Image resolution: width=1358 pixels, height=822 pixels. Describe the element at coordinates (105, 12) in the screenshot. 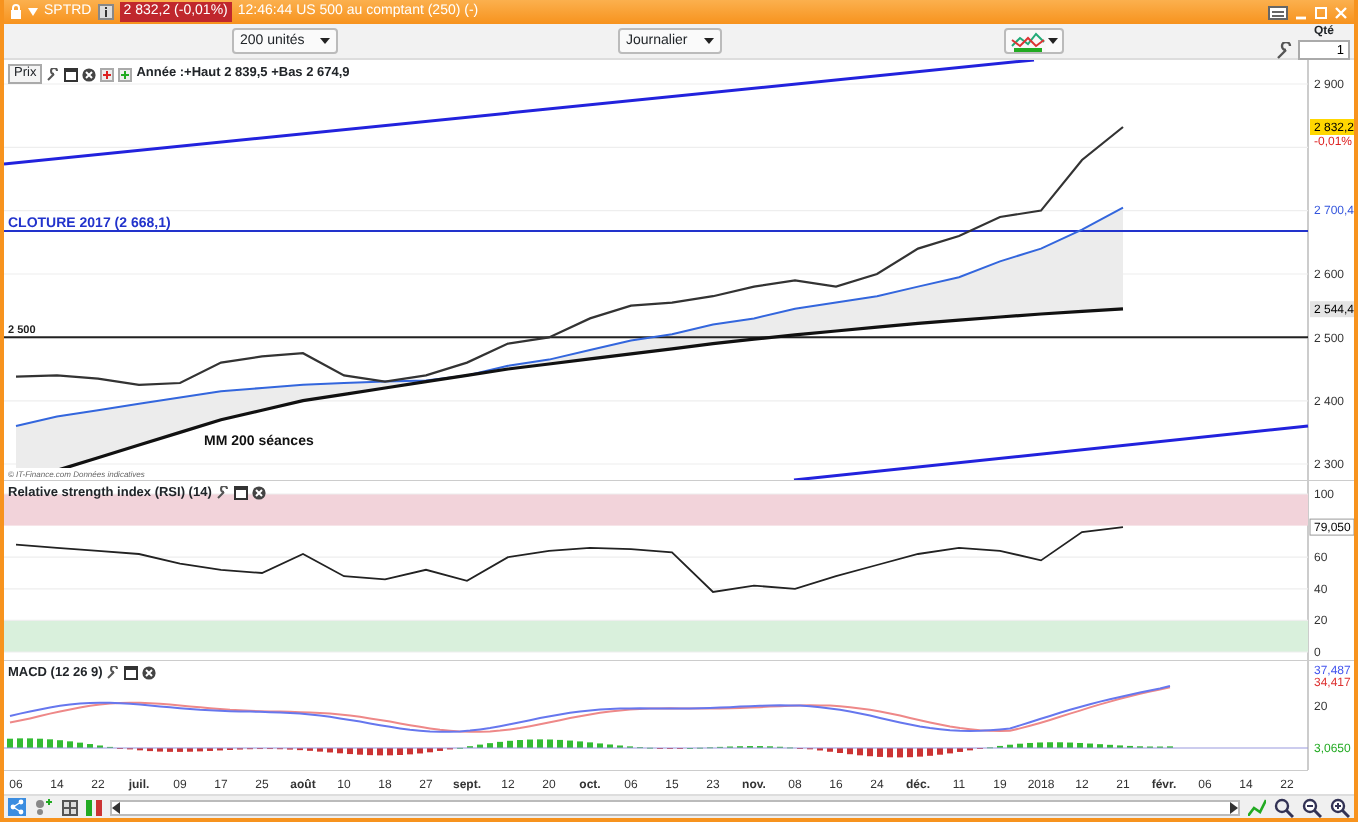

I see `info-icon` at that location.